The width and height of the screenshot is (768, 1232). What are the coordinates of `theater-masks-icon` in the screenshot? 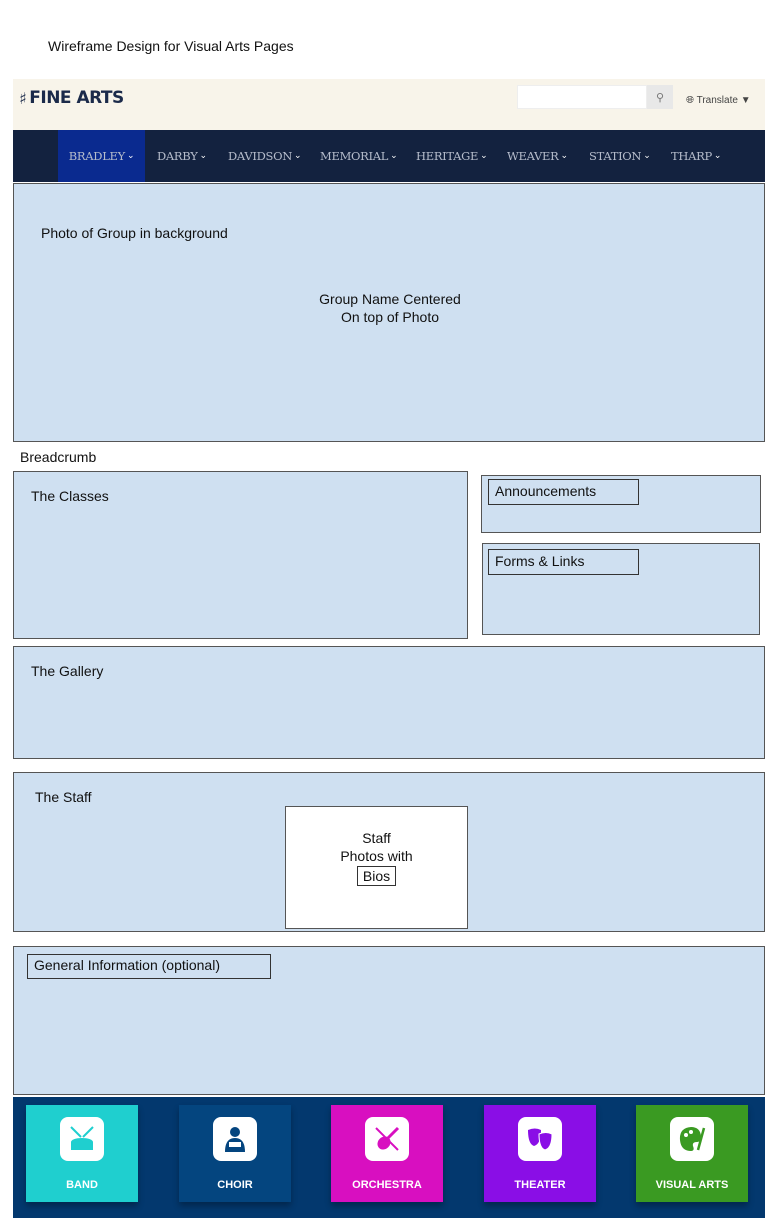 It's located at (540, 1139).